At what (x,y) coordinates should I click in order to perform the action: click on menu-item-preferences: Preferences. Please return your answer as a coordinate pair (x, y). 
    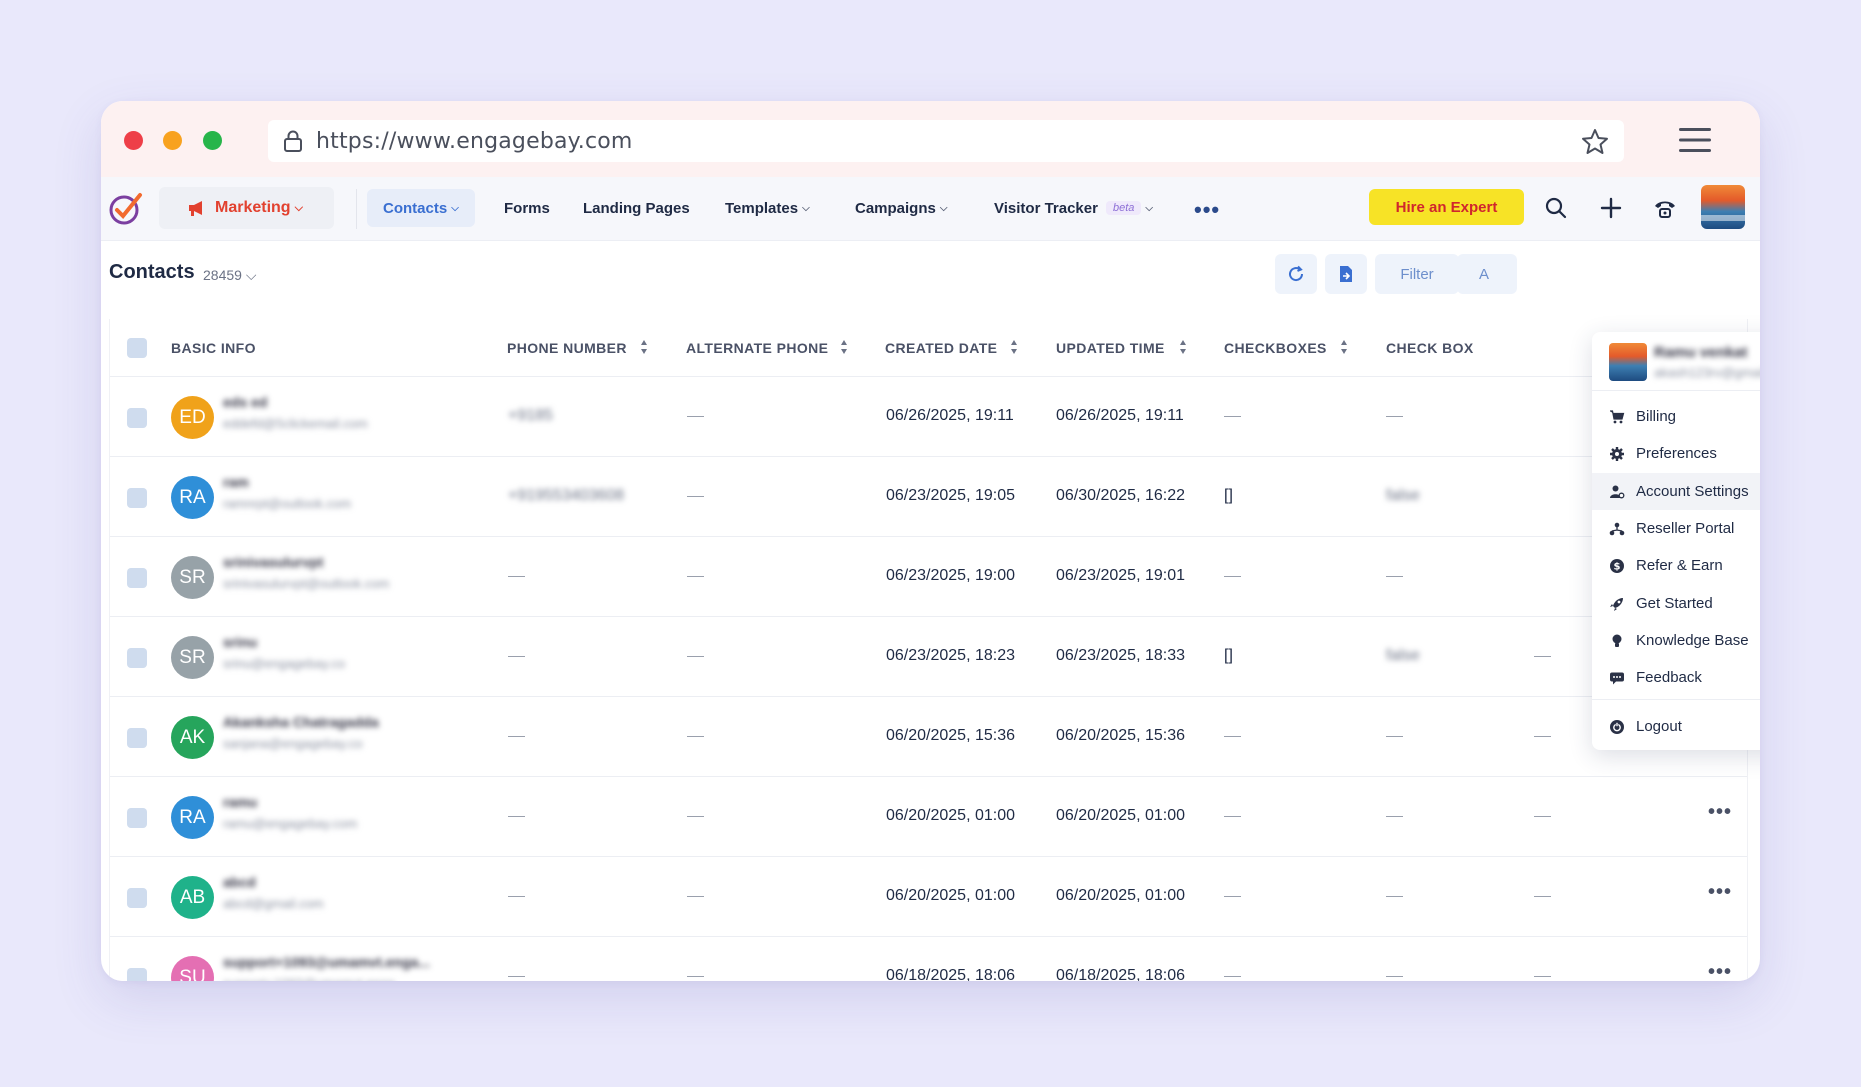
    Looking at the image, I should click on (1676, 453).